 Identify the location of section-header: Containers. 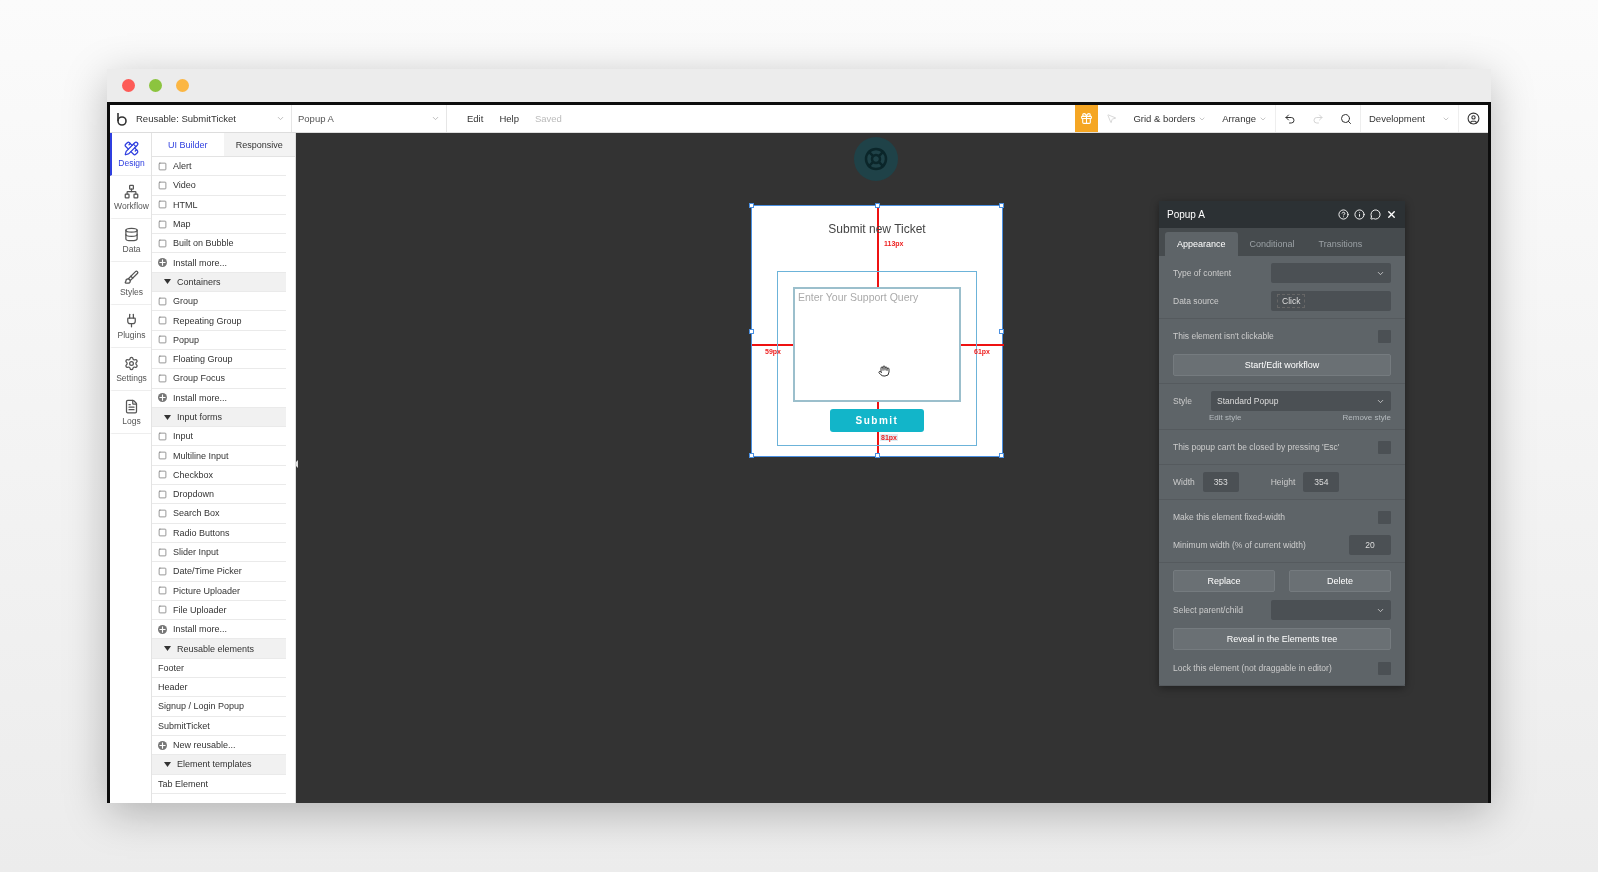
(219, 282).